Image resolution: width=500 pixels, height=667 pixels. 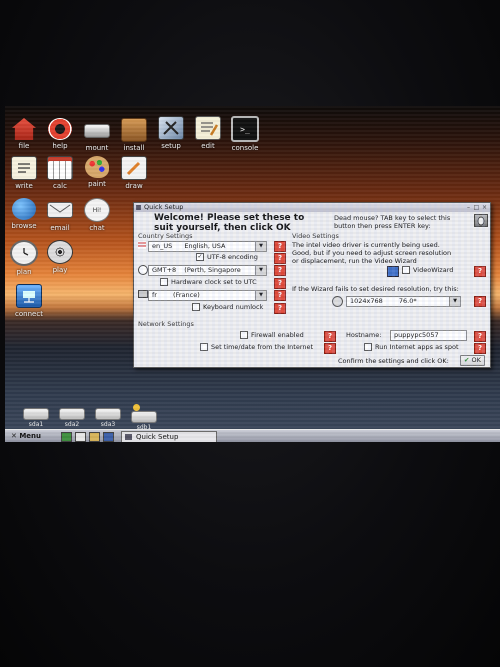 What do you see at coordinates (29, 296) in the screenshot?
I see `network-connect-icon` at bounding box center [29, 296].